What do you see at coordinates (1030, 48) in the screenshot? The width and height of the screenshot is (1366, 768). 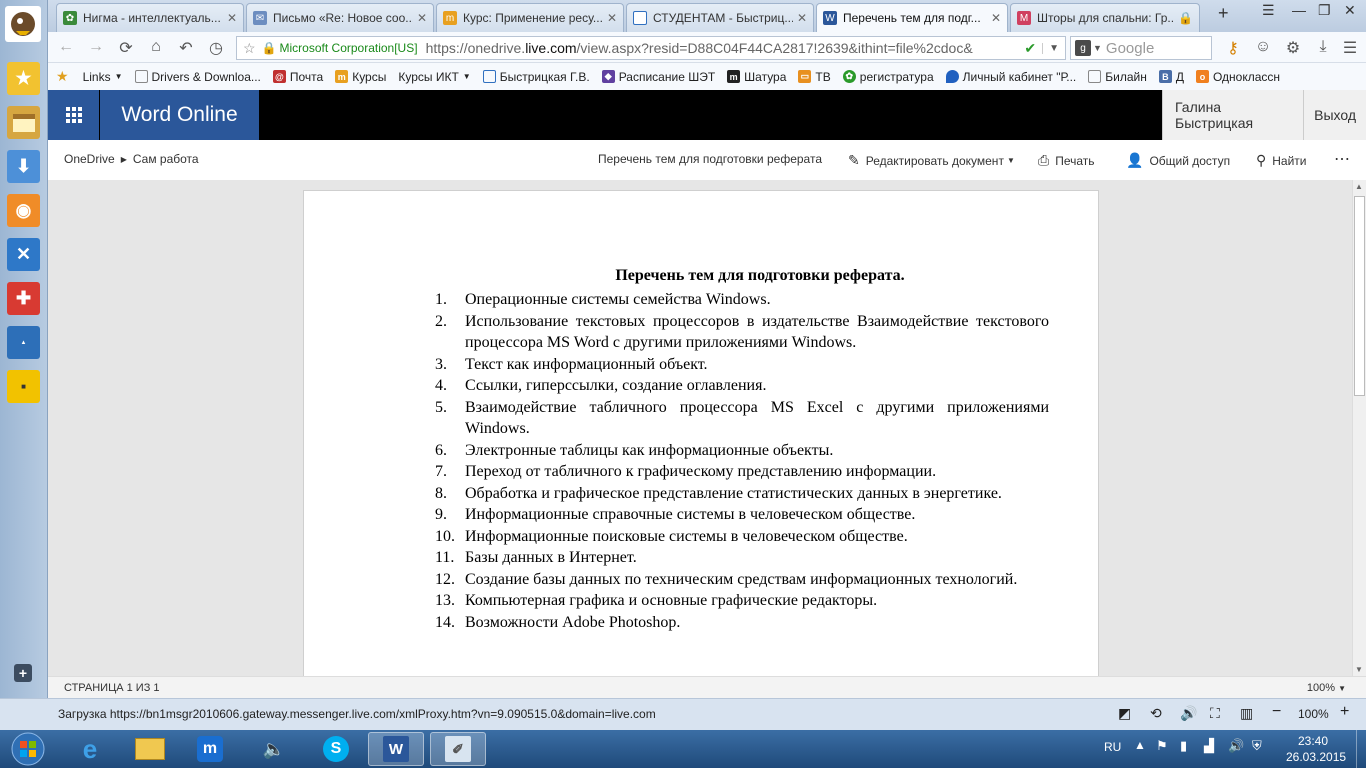 I see `extension-icon: ✔` at bounding box center [1030, 48].